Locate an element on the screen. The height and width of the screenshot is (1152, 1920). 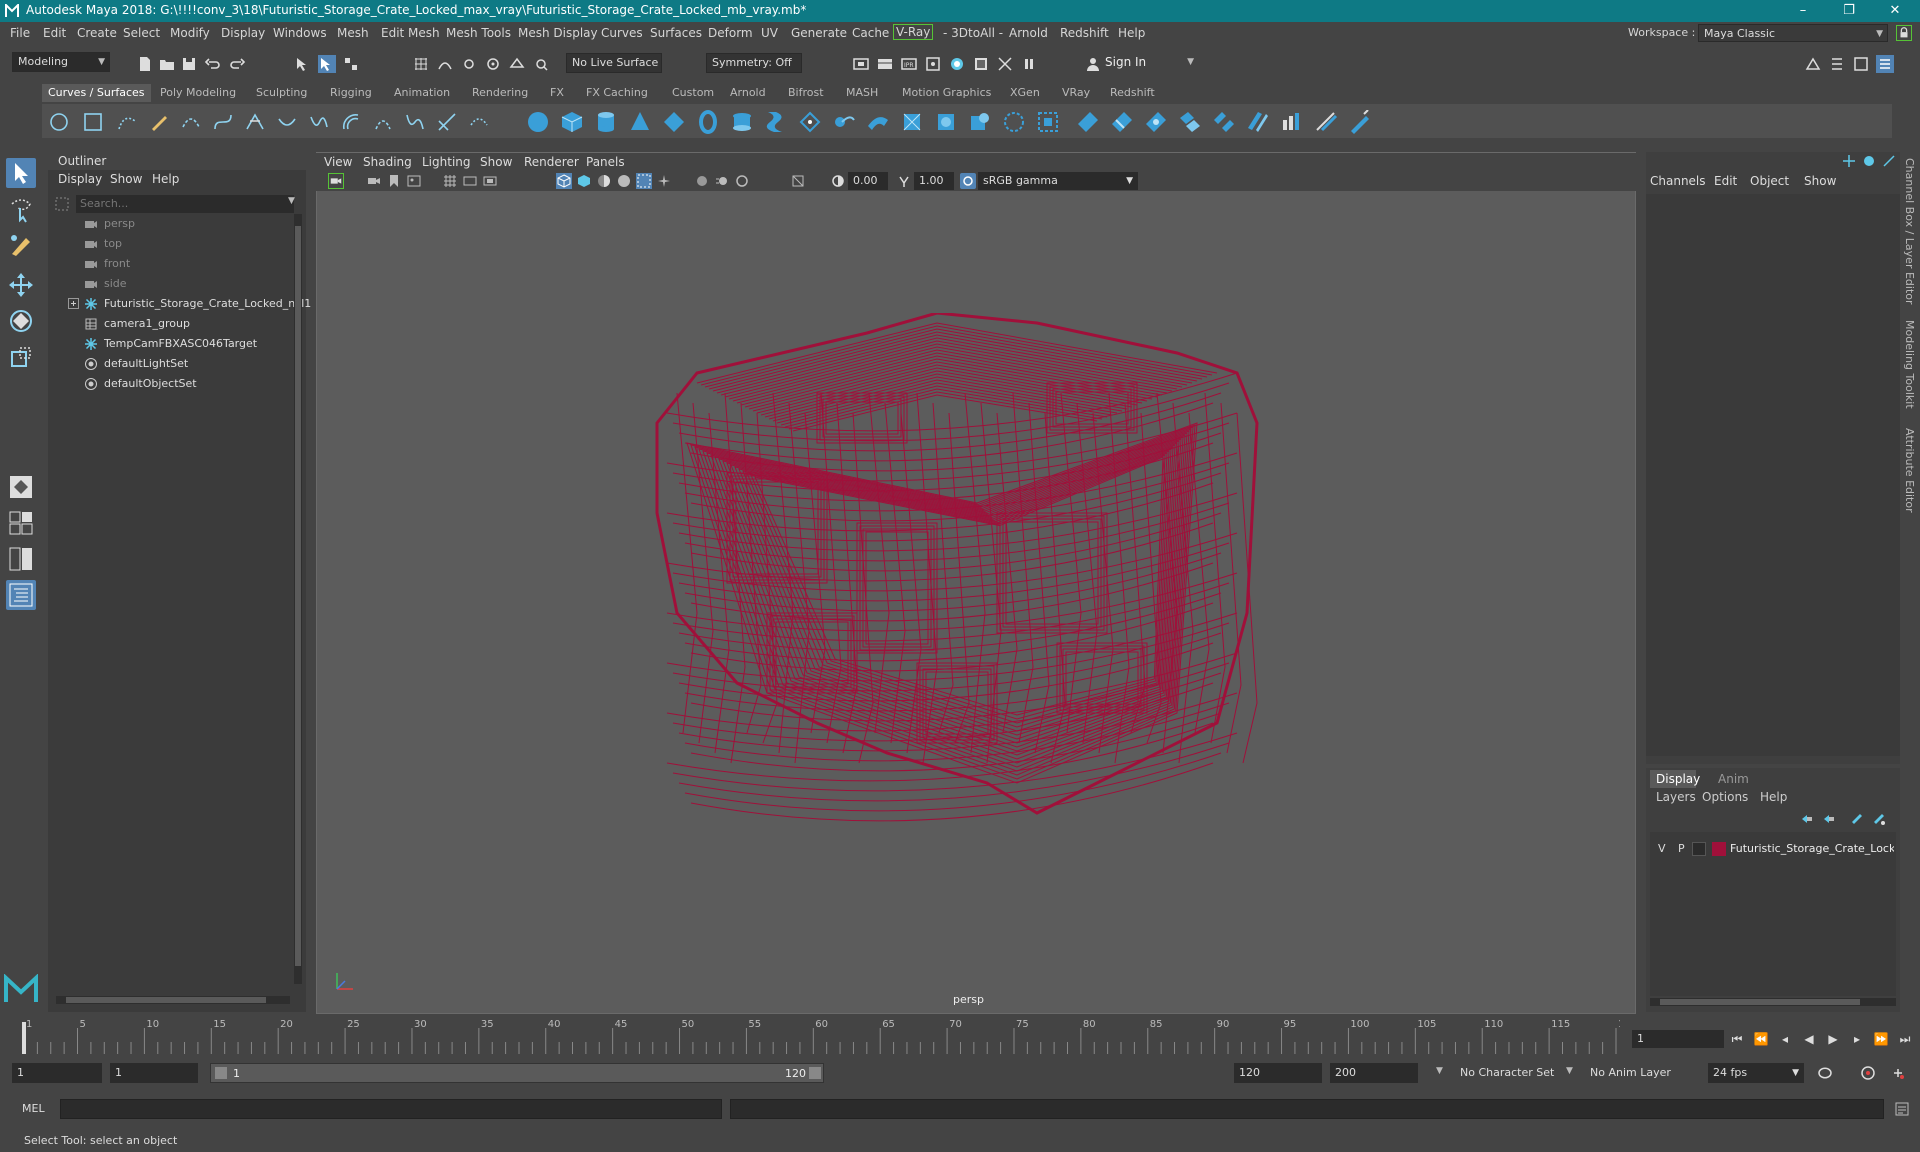
menu-create: Create is located at coordinates (97, 33).